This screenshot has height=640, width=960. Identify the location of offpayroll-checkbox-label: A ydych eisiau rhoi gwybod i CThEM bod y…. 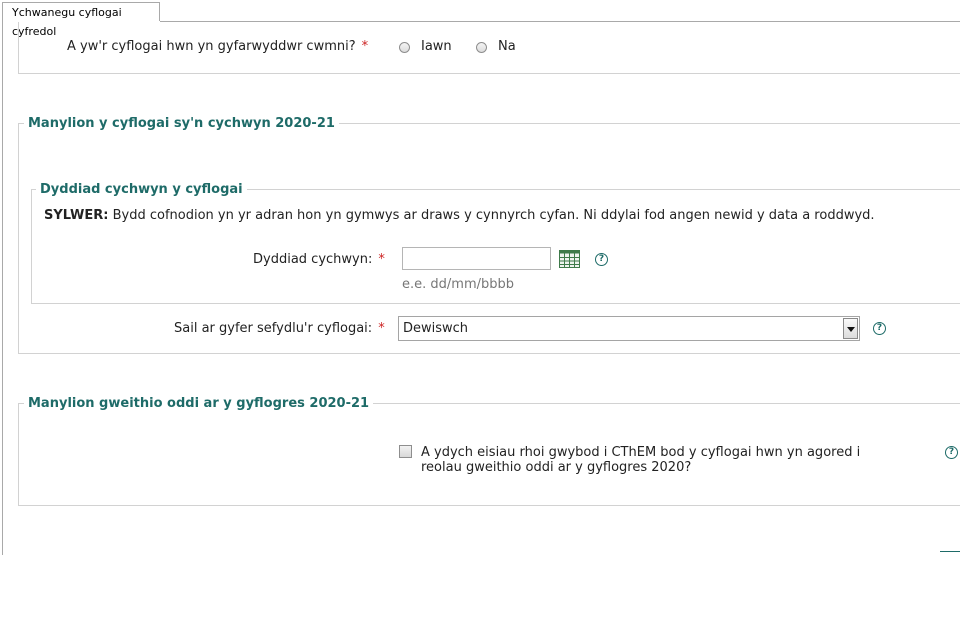
(661, 460).